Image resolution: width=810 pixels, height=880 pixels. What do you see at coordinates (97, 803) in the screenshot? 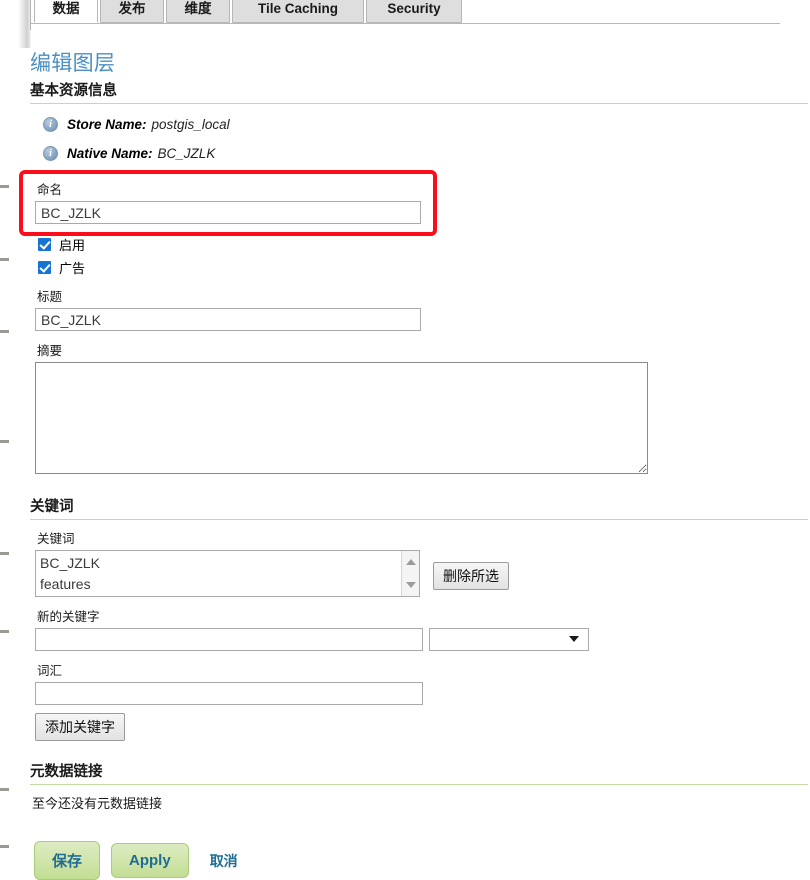
I see `metadata-links-empty-text: 至今还没有元数据链接` at bounding box center [97, 803].